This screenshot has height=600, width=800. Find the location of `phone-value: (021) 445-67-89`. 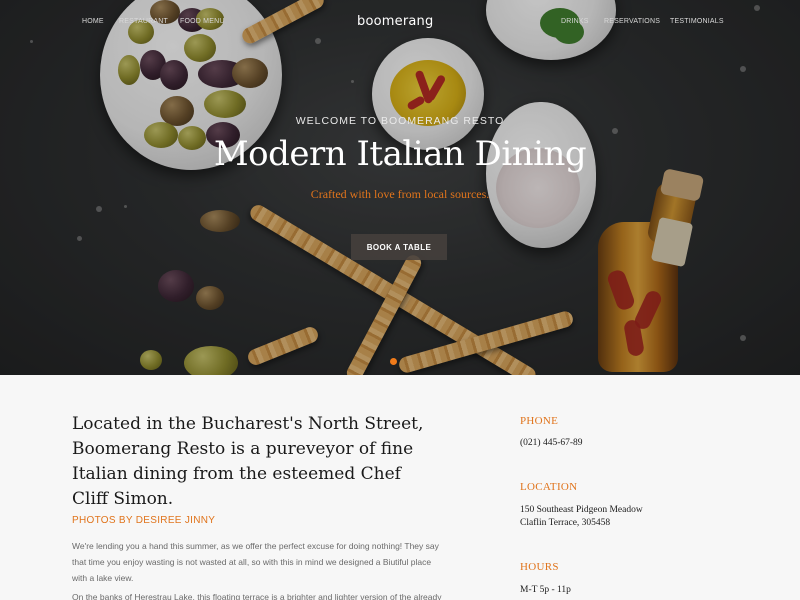

phone-value: (021) 445-67-89 is located at coordinates (551, 443).